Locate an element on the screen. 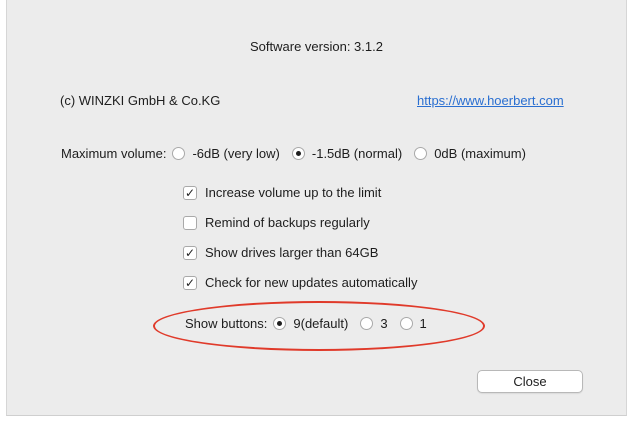 This screenshot has height=421, width=633. show-buttons-group: Show buttons: 9(default) 3 1 is located at coordinates (312, 323).